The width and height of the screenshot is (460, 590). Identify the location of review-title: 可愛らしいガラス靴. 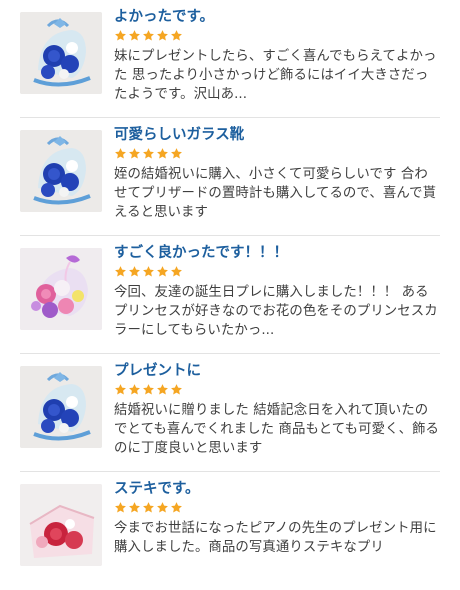
(277, 135).